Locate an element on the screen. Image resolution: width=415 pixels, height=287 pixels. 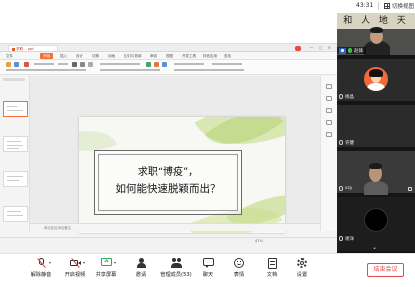
wps-status-bar: 47% is located at coordinates (168, 241).